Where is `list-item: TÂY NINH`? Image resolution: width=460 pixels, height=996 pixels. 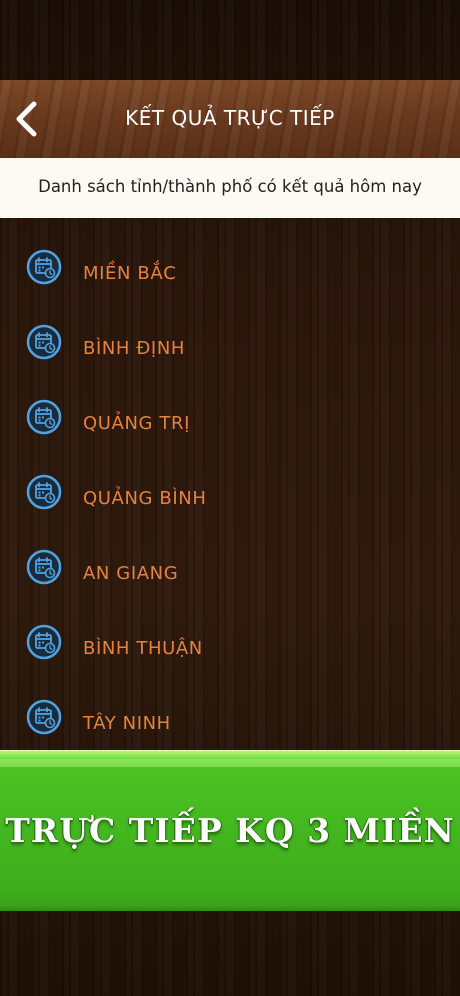 list-item: TÂY NINH is located at coordinates (230, 716).